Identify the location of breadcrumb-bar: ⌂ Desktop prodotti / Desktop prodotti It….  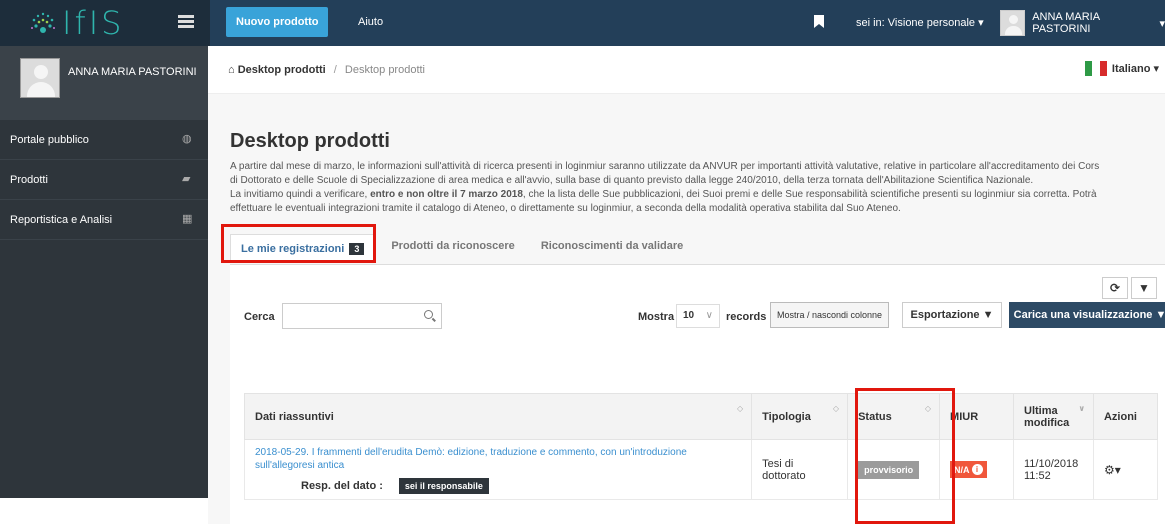
(686, 70).